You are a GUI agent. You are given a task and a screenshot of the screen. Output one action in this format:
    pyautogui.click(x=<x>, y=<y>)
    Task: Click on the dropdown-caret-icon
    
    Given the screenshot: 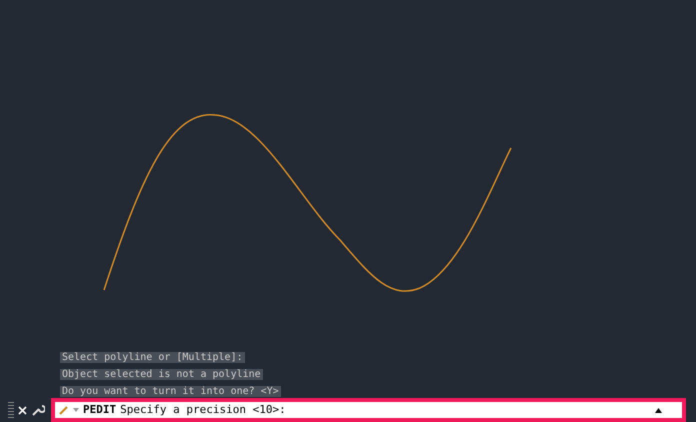 What is the action you would take?
    pyautogui.click(x=76, y=410)
    